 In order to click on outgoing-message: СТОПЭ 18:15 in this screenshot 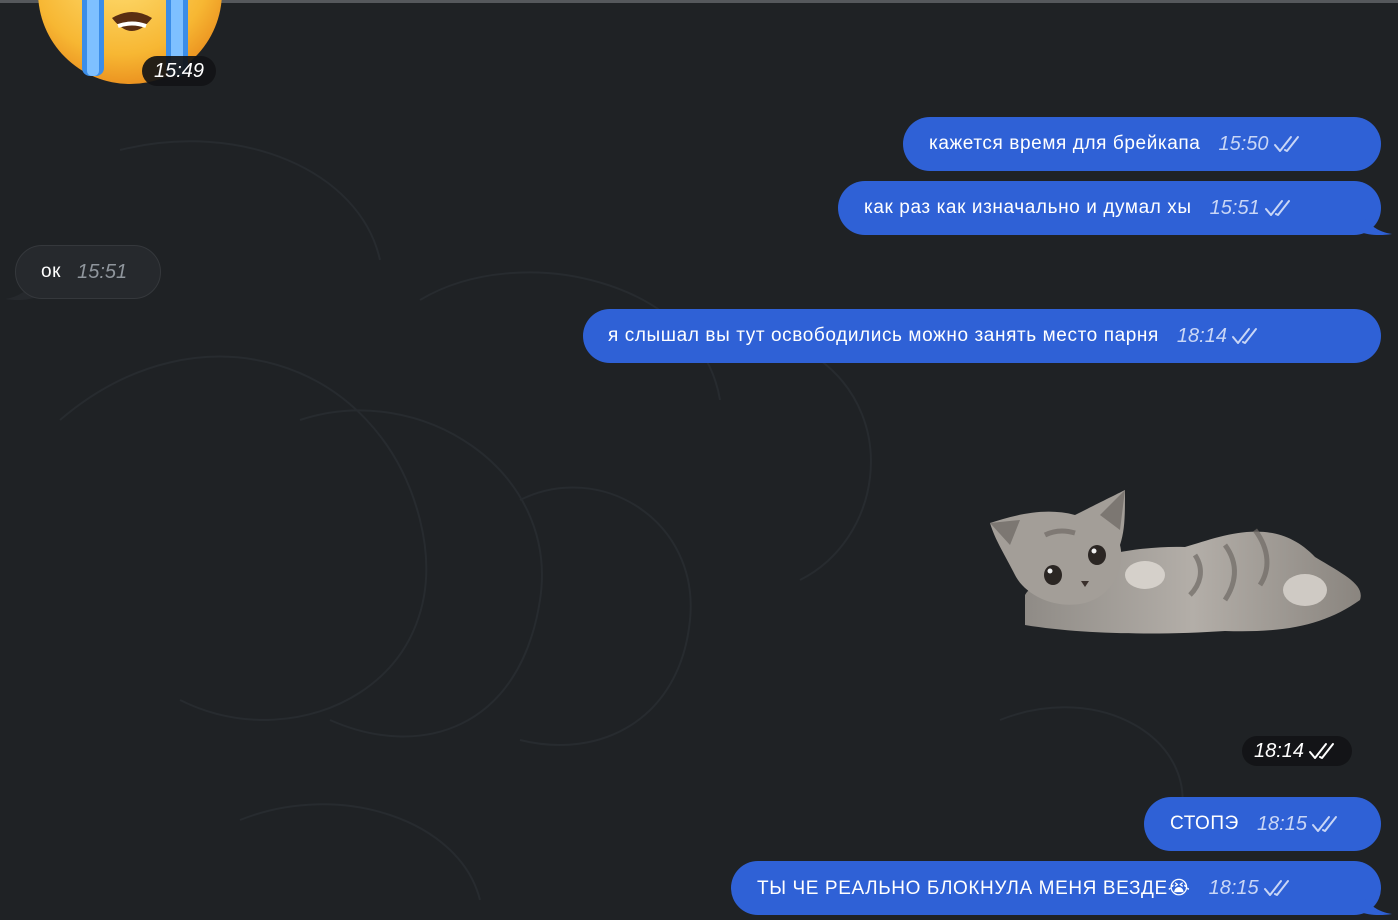, I will do `click(1262, 824)`.